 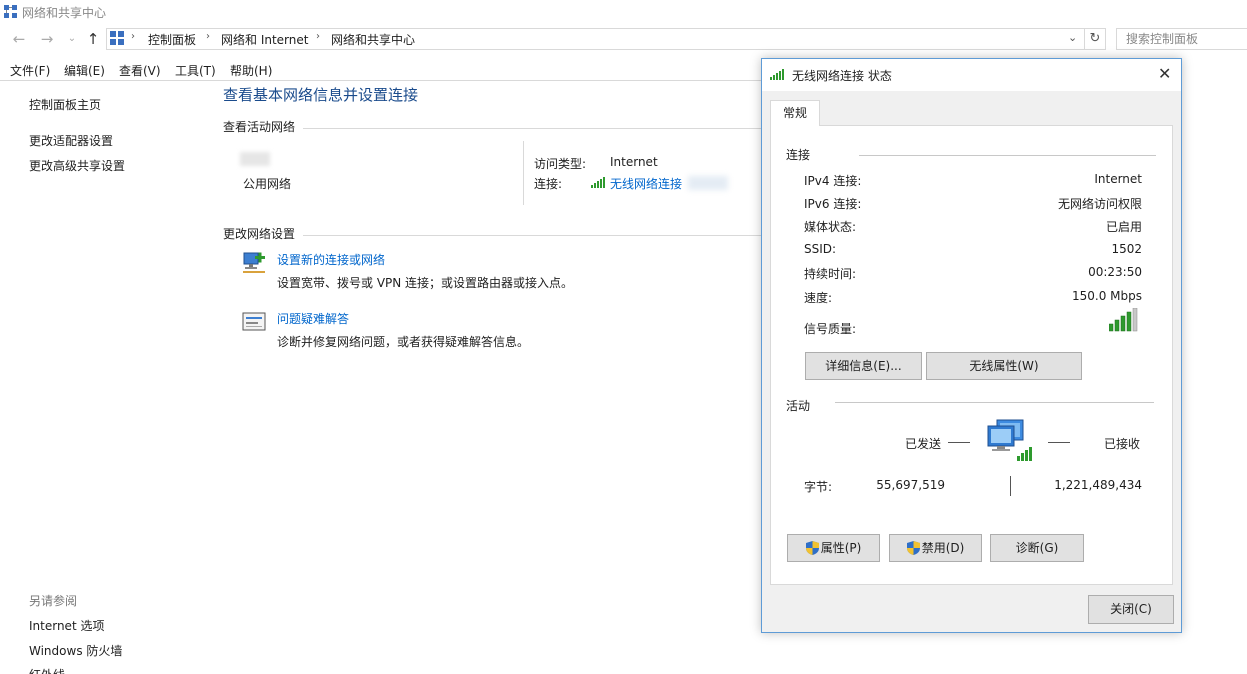 What do you see at coordinates (798, 406) in the screenshot?
I see `activity-section-title: 活动` at bounding box center [798, 406].